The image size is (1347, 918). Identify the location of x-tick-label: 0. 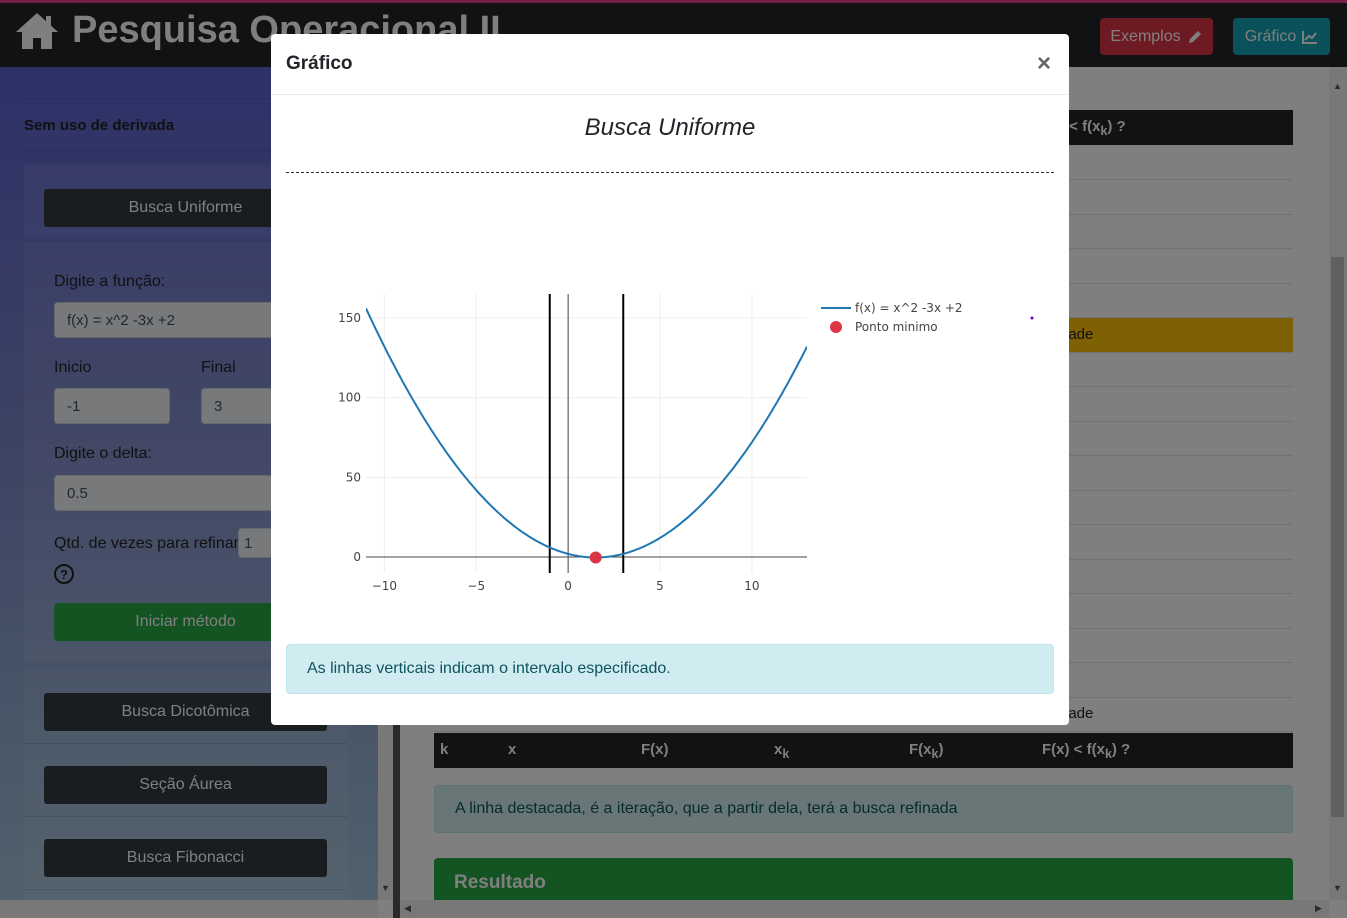
(568, 586).